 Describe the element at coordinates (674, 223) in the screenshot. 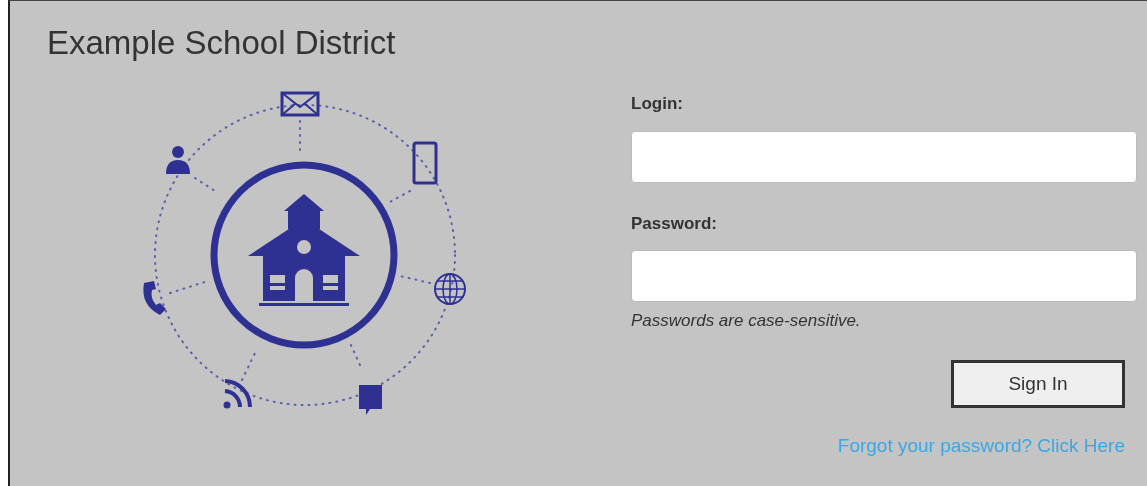

I see `field-label: Password:` at that location.